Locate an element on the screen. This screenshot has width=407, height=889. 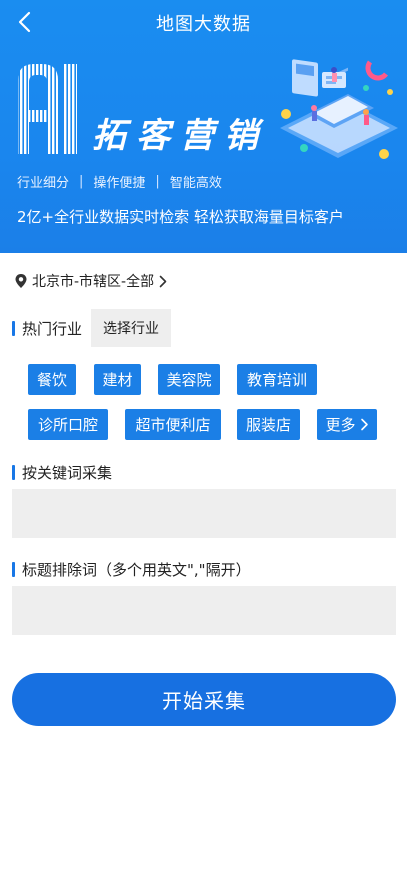
location-pin-icon is located at coordinates (21, 281).